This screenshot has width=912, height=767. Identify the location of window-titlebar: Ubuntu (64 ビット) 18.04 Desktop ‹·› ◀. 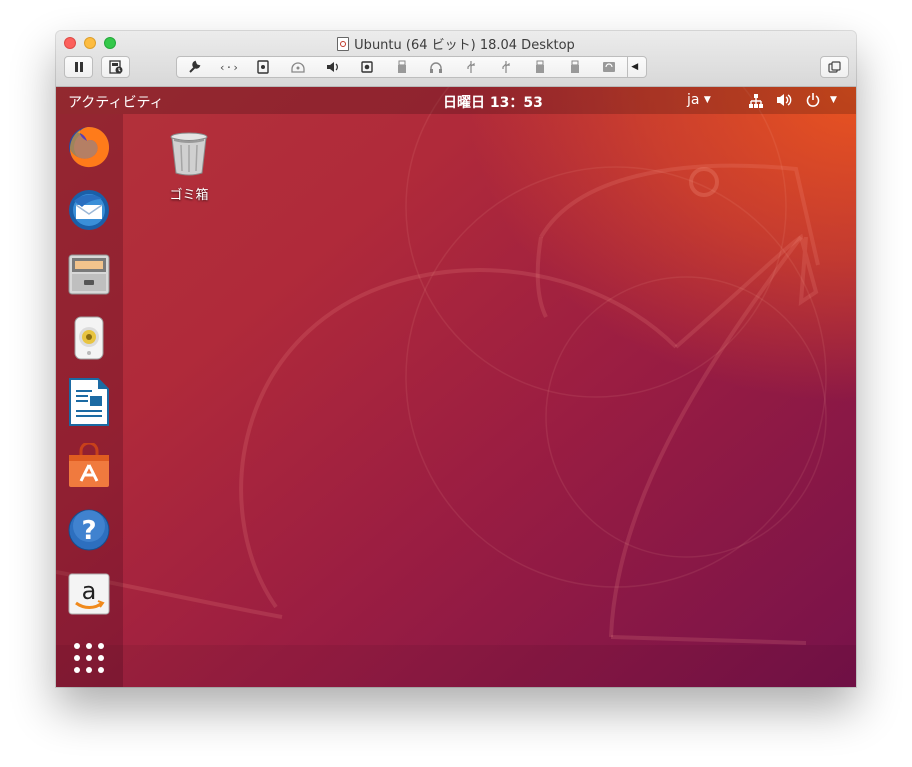
(456, 59).